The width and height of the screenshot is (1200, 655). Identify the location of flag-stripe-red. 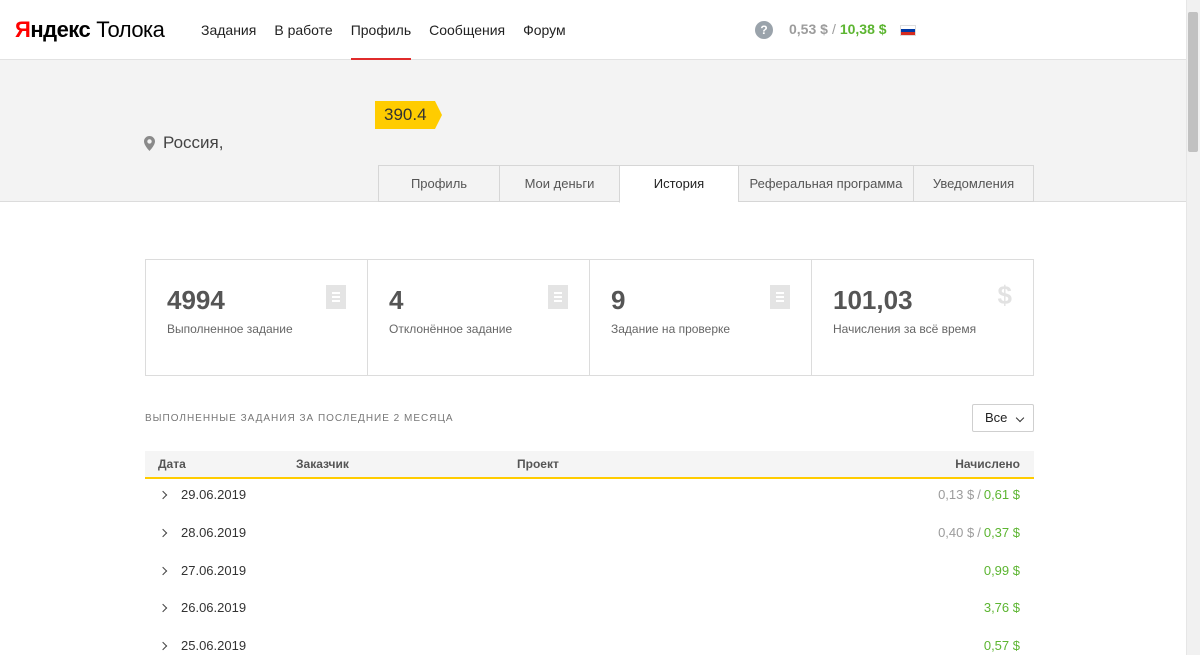
(908, 33).